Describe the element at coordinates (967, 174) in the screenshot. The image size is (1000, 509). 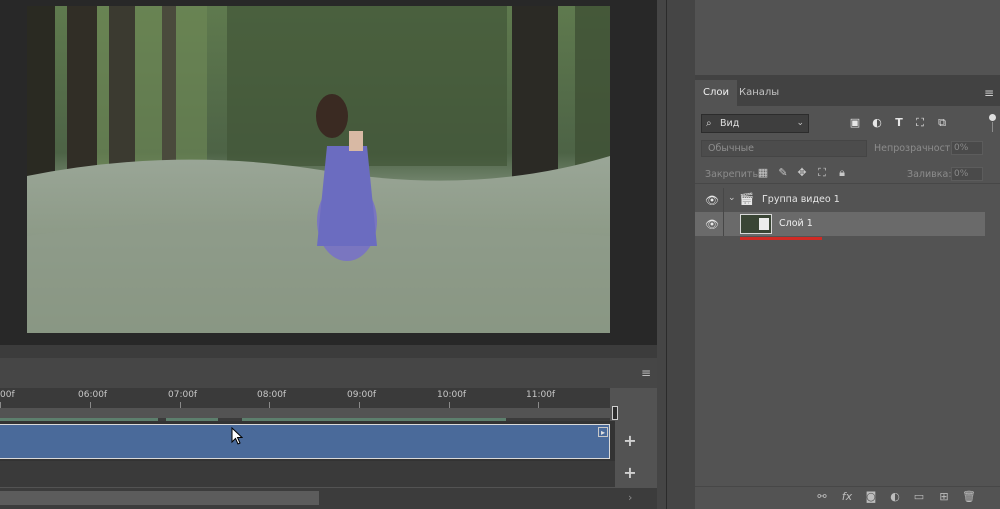
I see `fill-field: 0%` at that location.